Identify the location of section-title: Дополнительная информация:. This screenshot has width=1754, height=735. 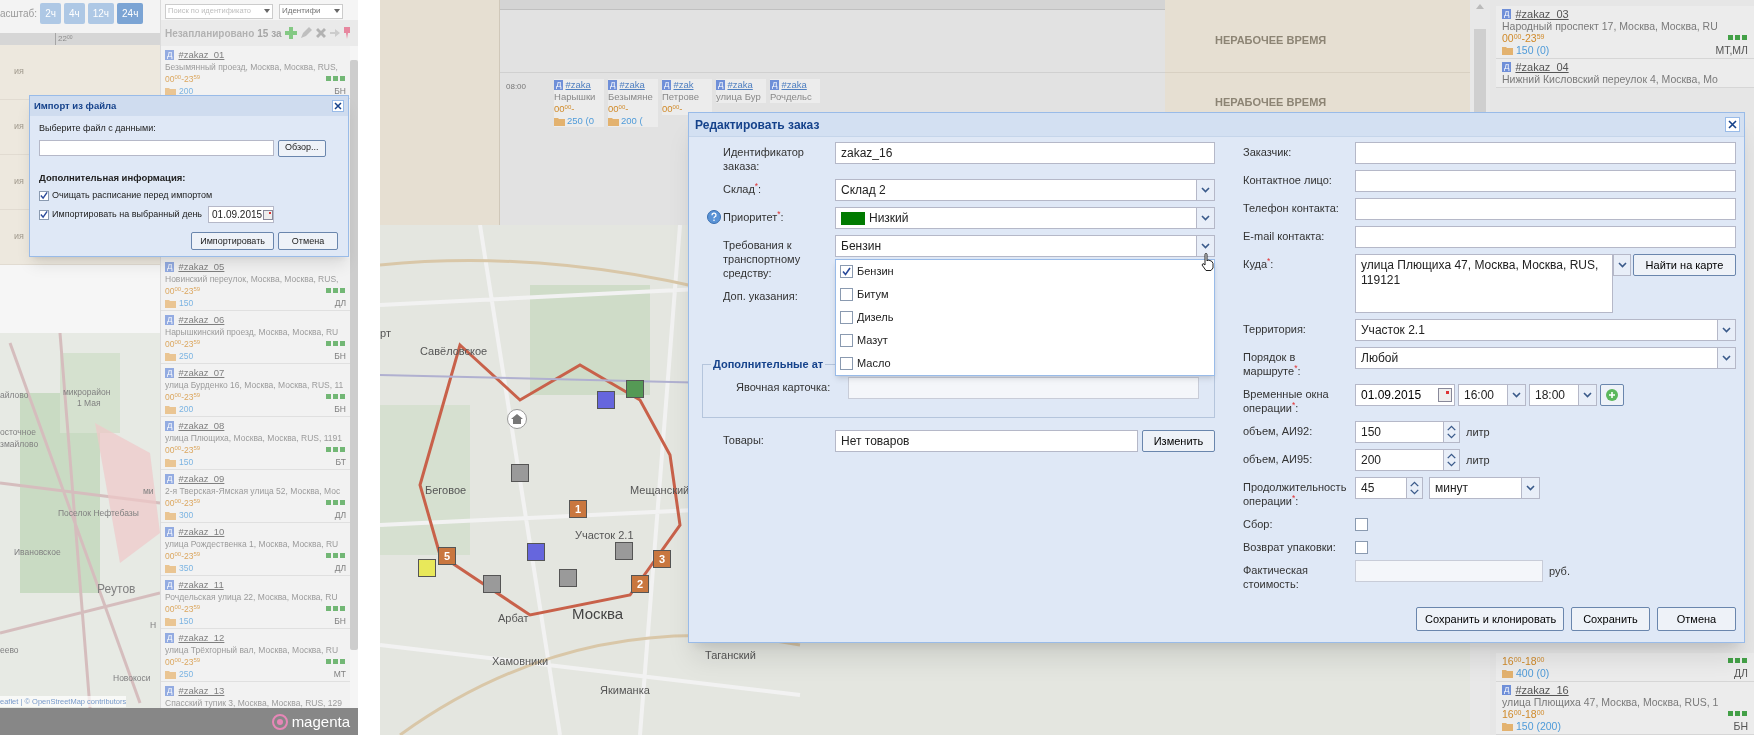
(113, 177).